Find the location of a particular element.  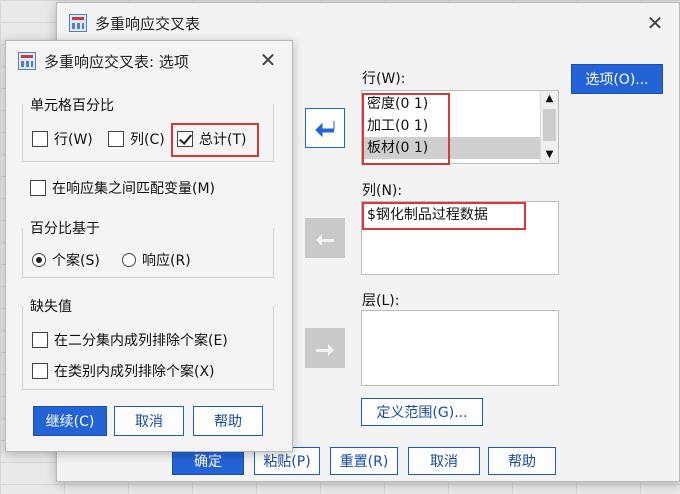

rows-scrollbar: ▲ ▼ is located at coordinates (549, 127).